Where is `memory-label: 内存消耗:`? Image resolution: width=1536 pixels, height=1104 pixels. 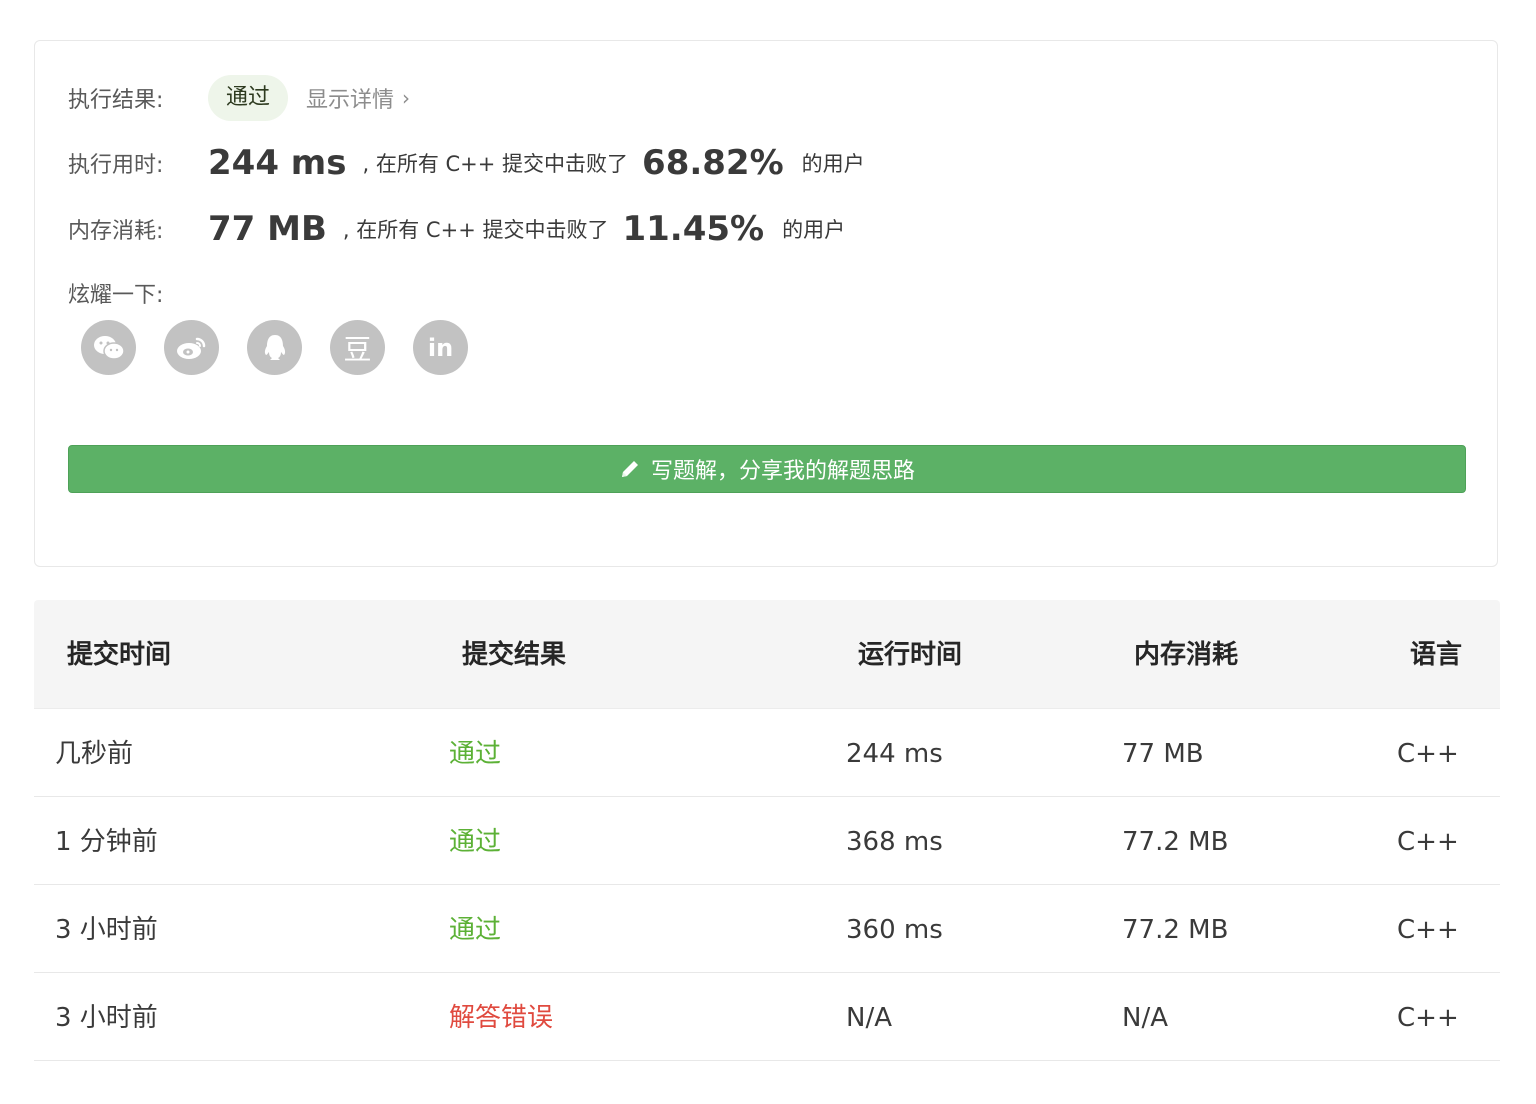
memory-label: 内存消耗: is located at coordinates (116, 231).